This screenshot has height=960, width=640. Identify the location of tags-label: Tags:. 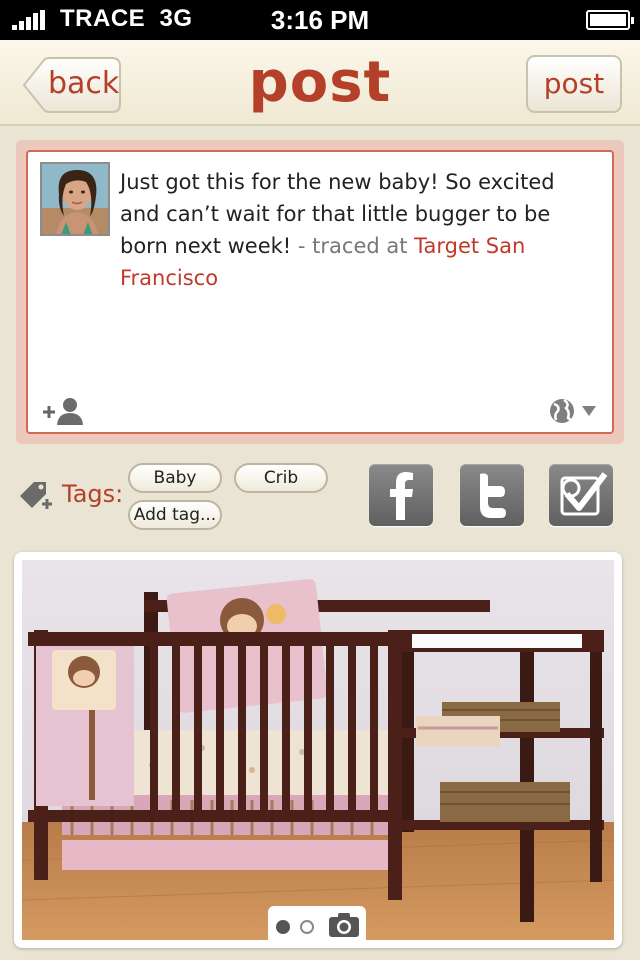
(93, 494).